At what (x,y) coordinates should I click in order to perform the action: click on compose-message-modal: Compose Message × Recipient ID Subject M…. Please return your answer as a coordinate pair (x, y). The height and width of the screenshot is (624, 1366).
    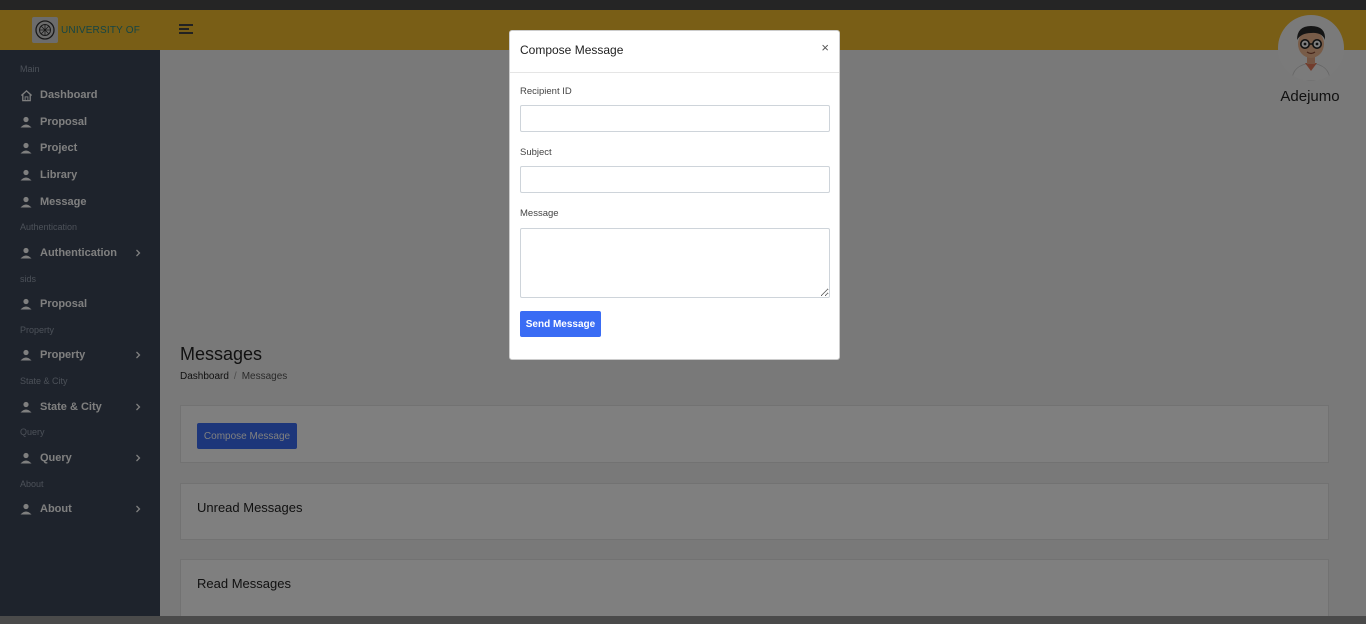
    Looking at the image, I should click on (674, 195).